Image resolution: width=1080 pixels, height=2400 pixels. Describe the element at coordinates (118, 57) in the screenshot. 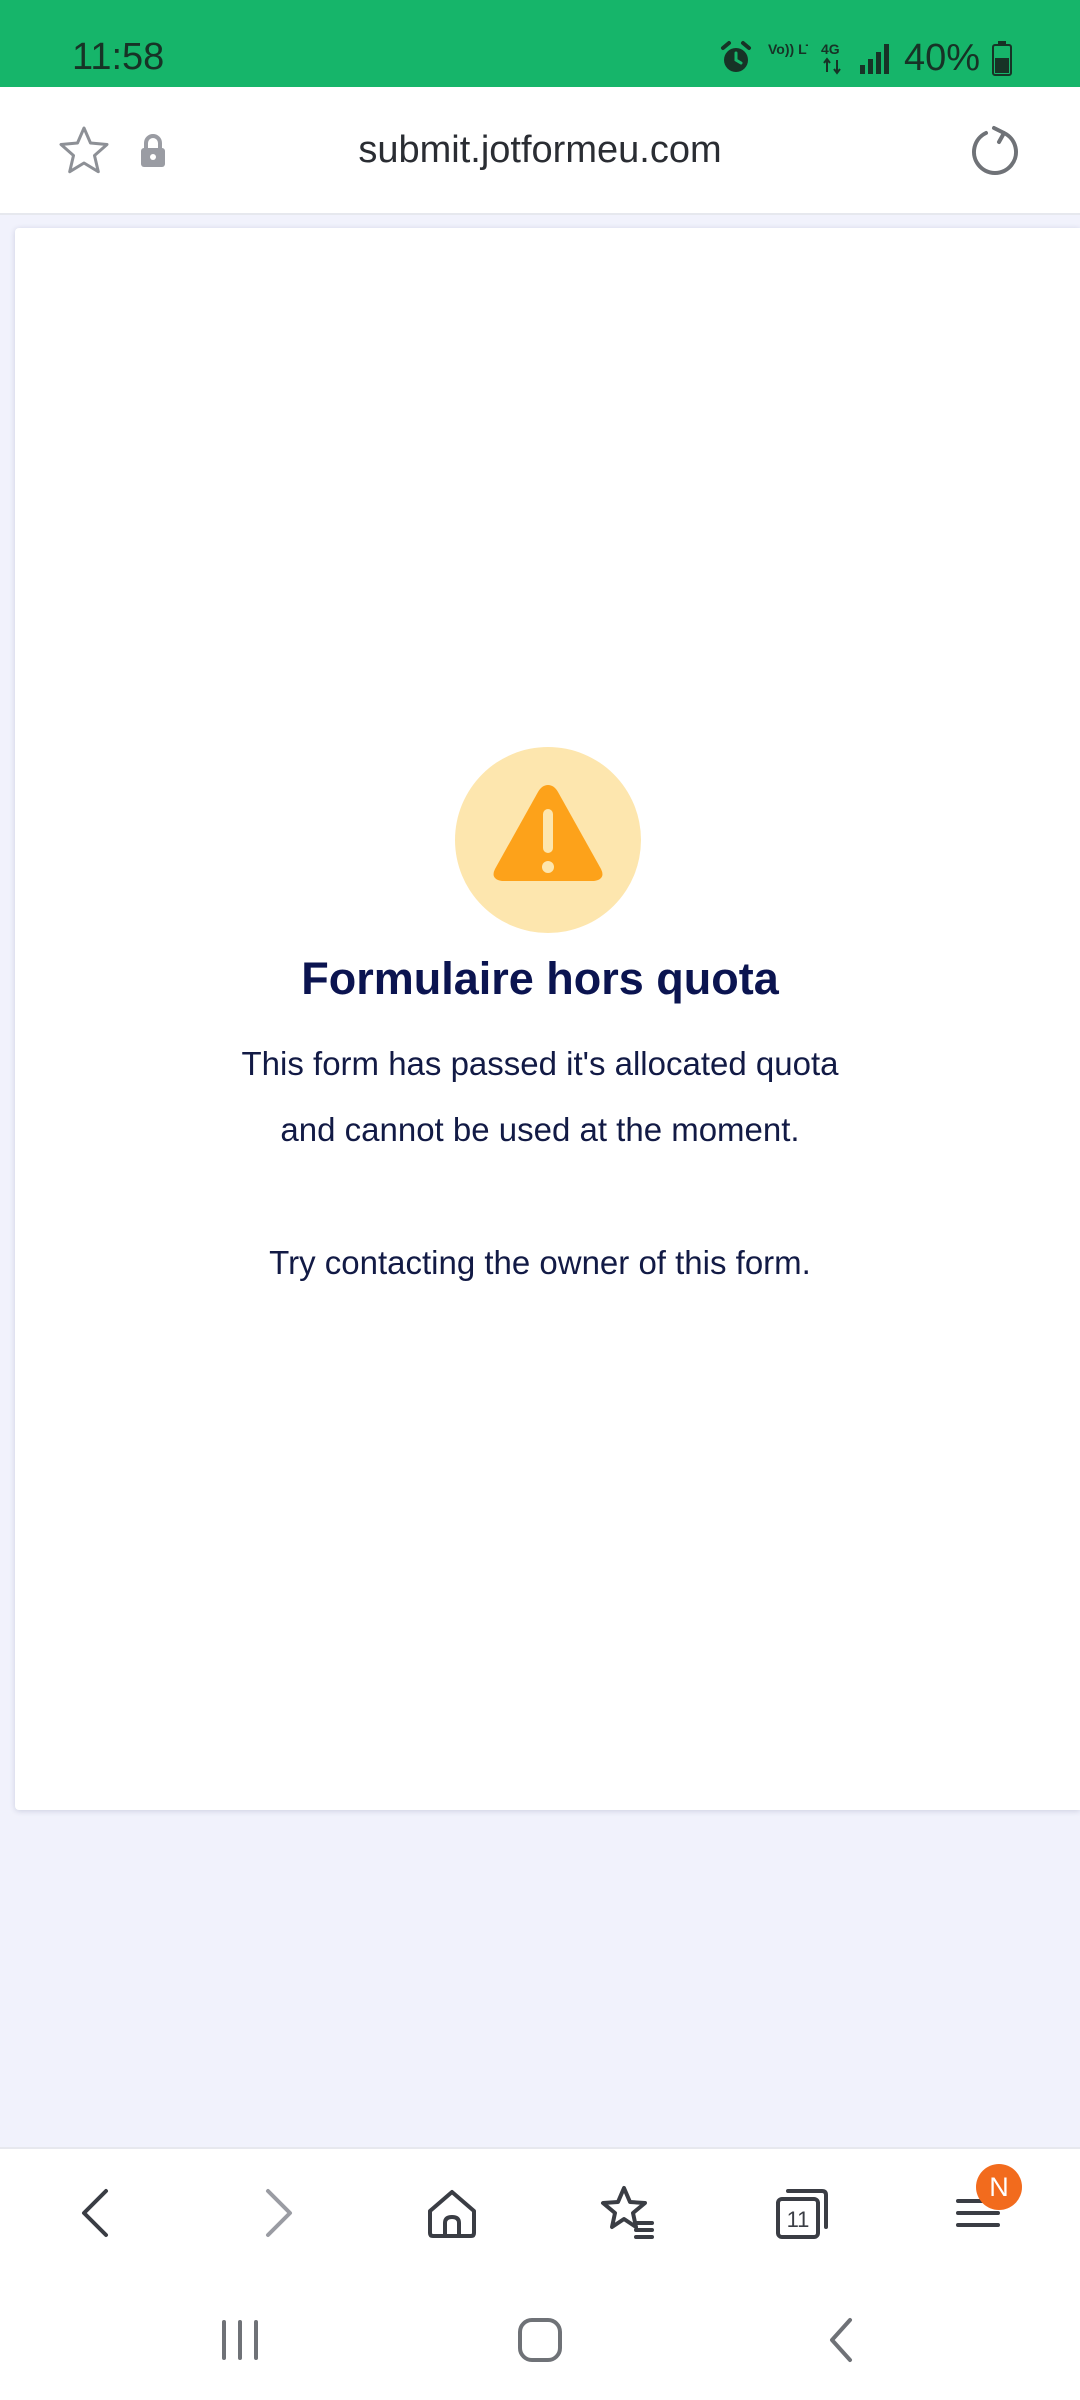

I see `status-time: 11:58` at that location.